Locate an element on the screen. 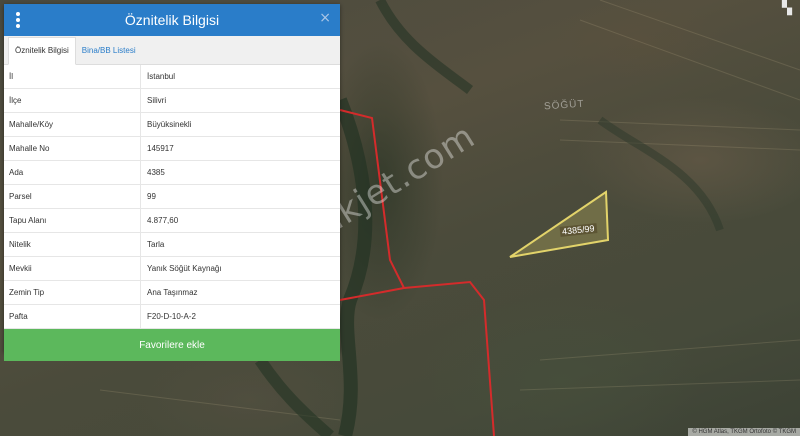 The height and width of the screenshot is (436, 800). row-value: İstanbul is located at coordinates (161, 76).